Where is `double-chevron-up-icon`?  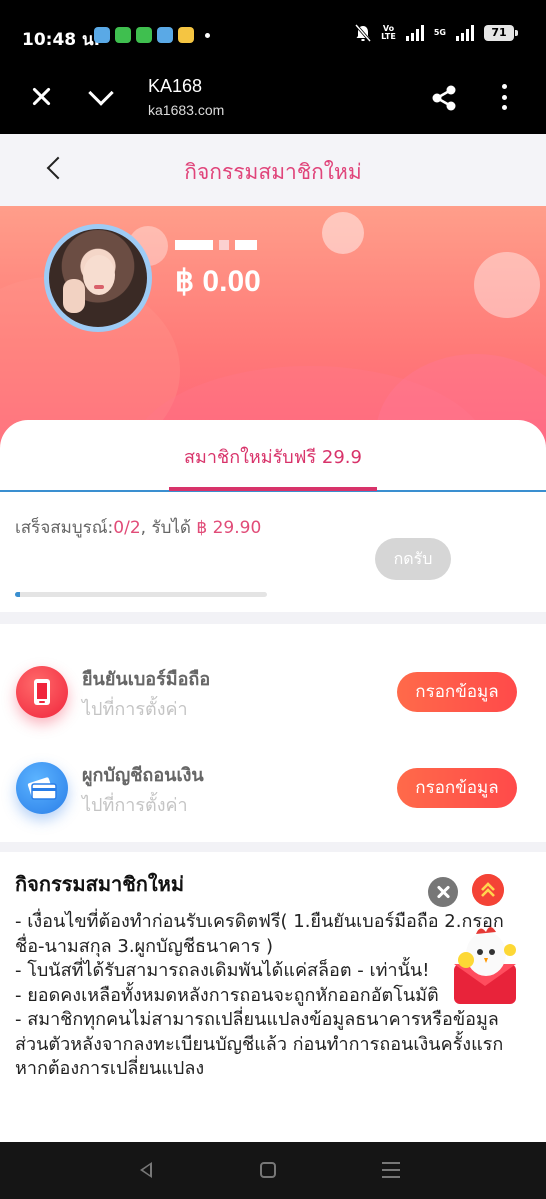
double-chevron-up-icon is located at coordinates (488, 890).